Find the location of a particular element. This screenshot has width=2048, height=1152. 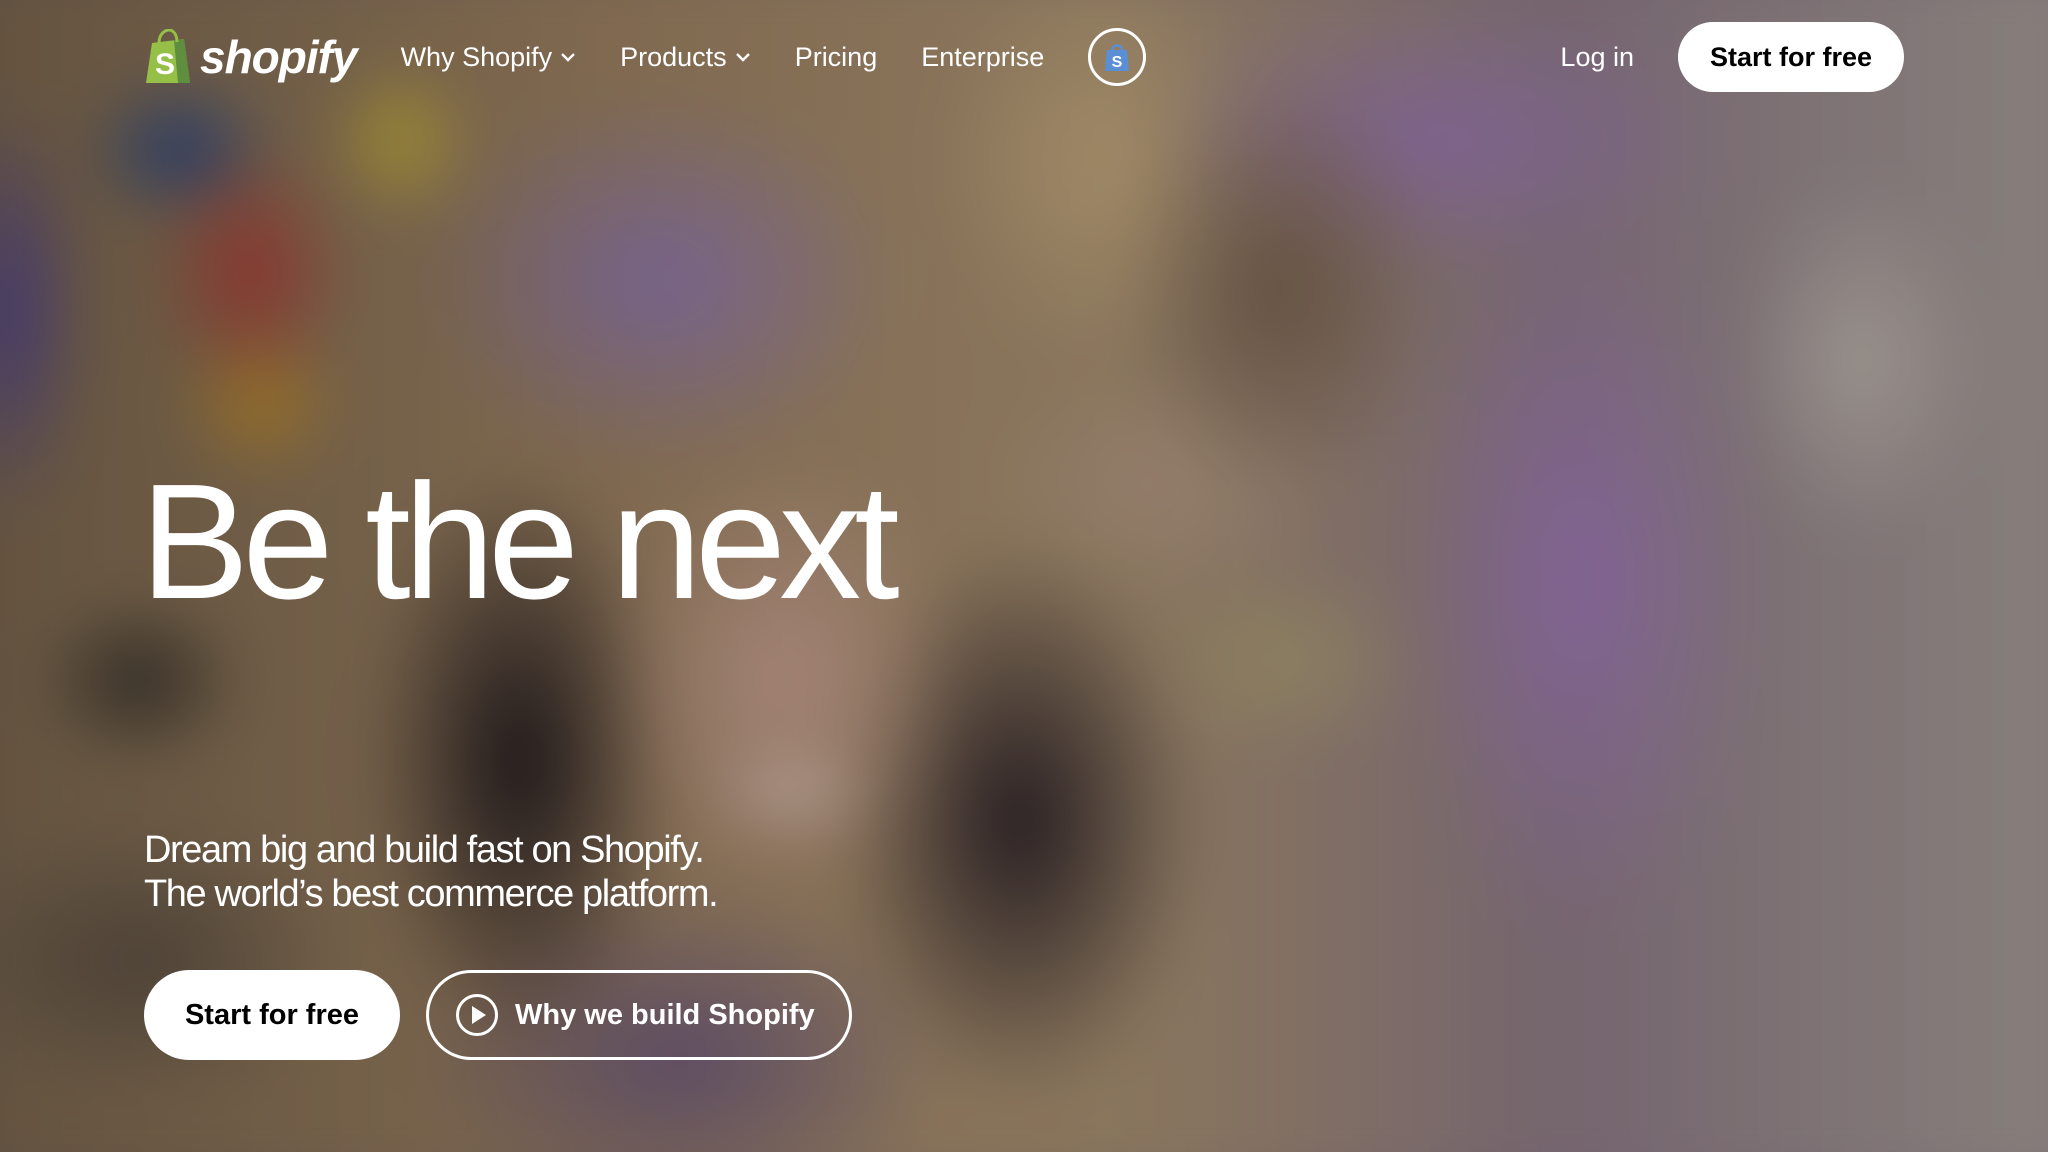

nav-pricing-label: Pricing is located at coordinates (836, 56).